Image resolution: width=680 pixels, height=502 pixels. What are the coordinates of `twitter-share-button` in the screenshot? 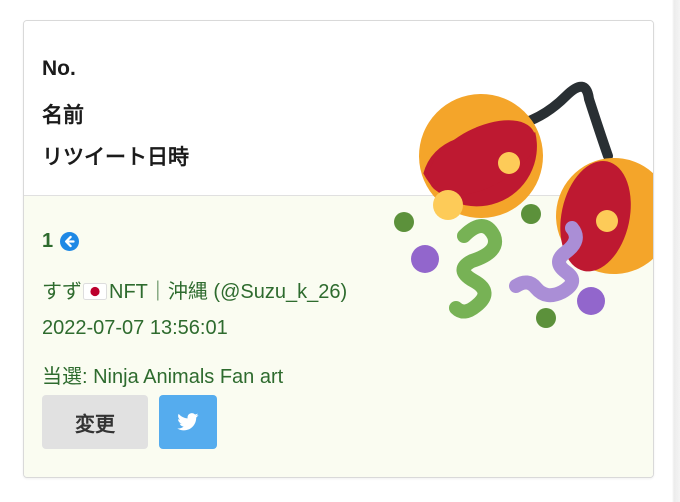 It's located at (188, 422).